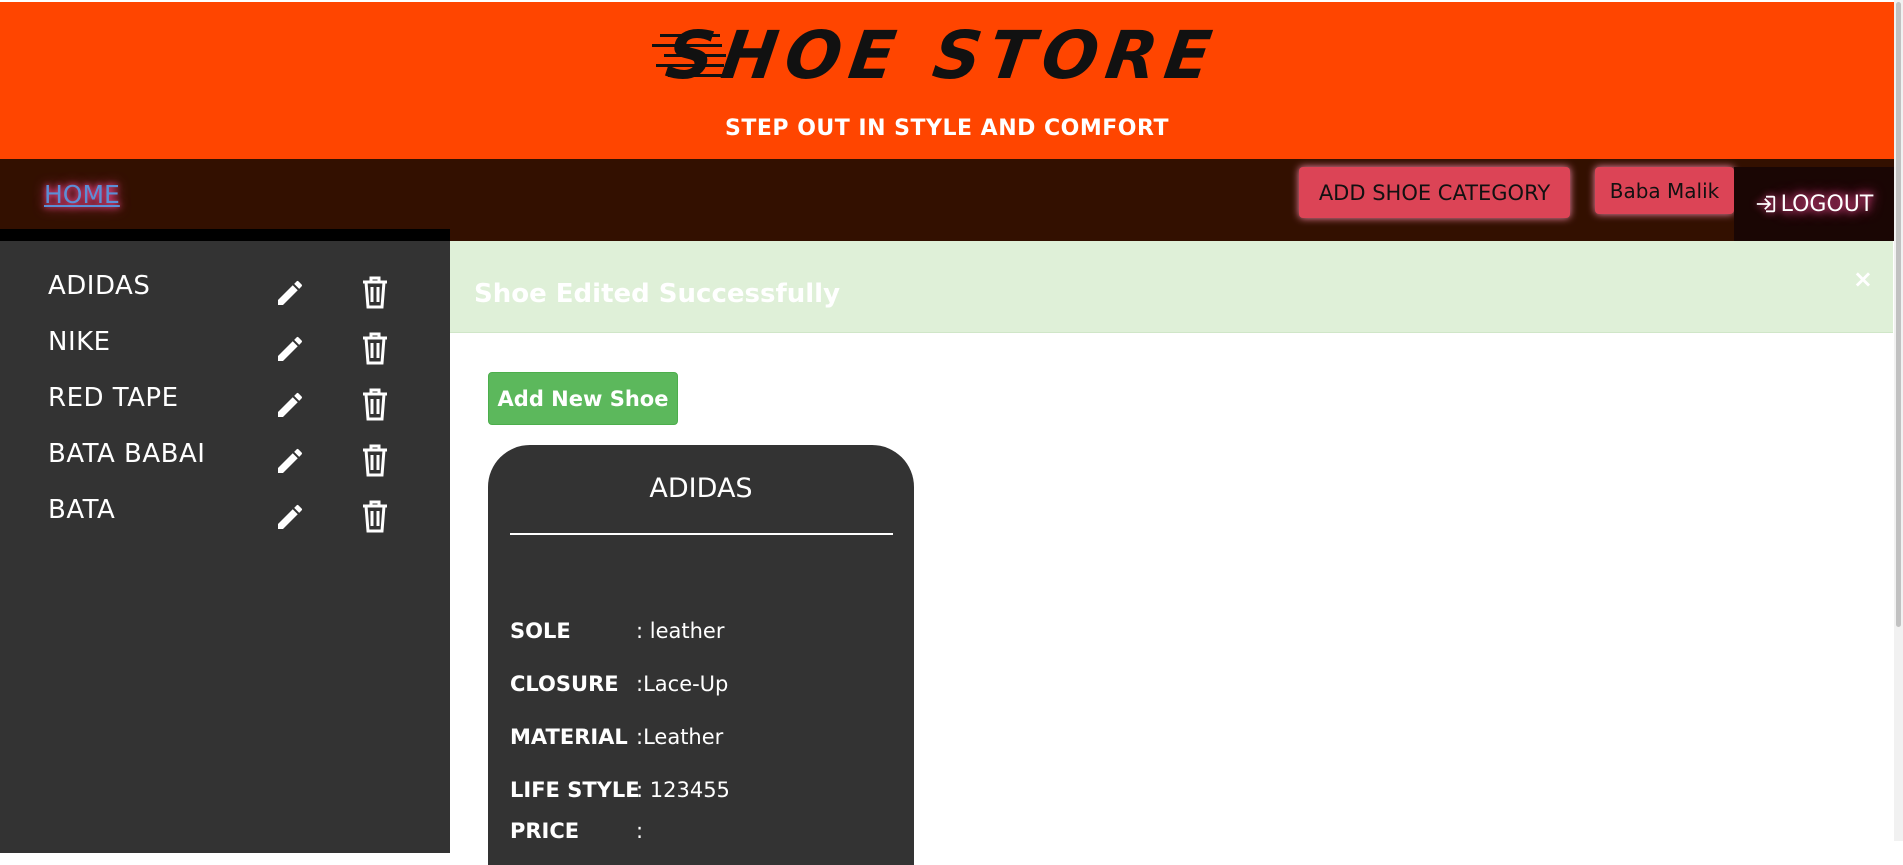  Describe the element at coordinates (701, 534) in the screenshot. I see `card-divider` at that location.